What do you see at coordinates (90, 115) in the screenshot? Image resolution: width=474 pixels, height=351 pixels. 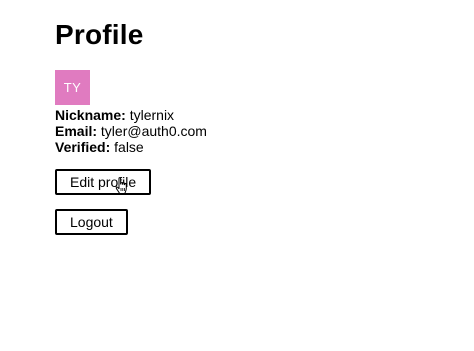 I see `nickname-label: Nickname:` at bounding box center [90, 115].